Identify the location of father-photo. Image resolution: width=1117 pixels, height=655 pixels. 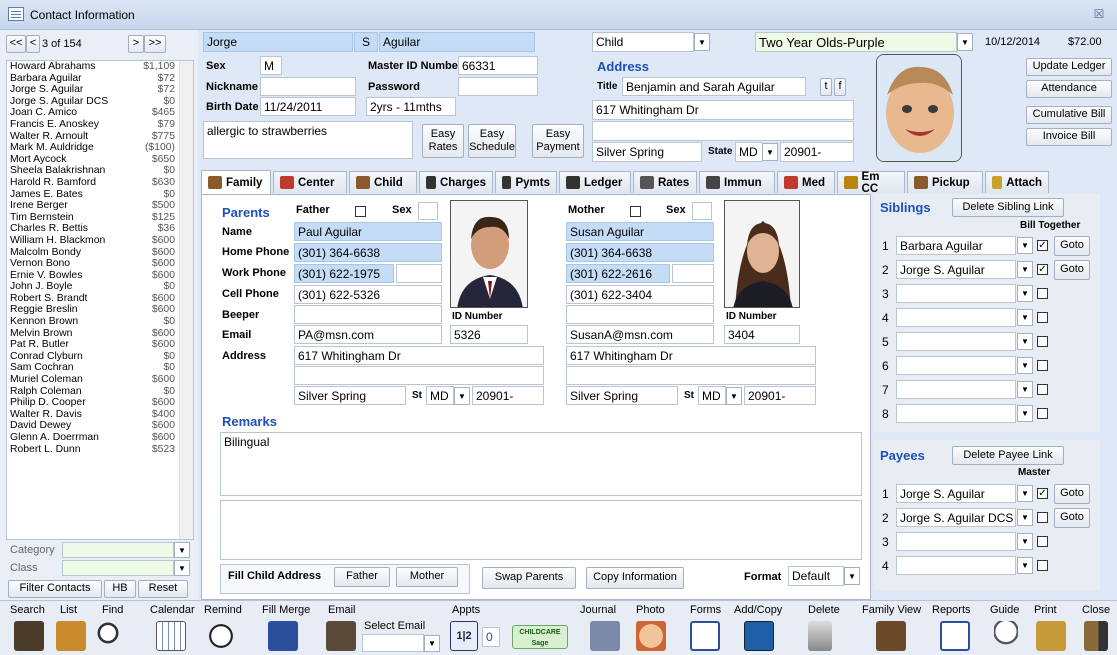
(489, 254).